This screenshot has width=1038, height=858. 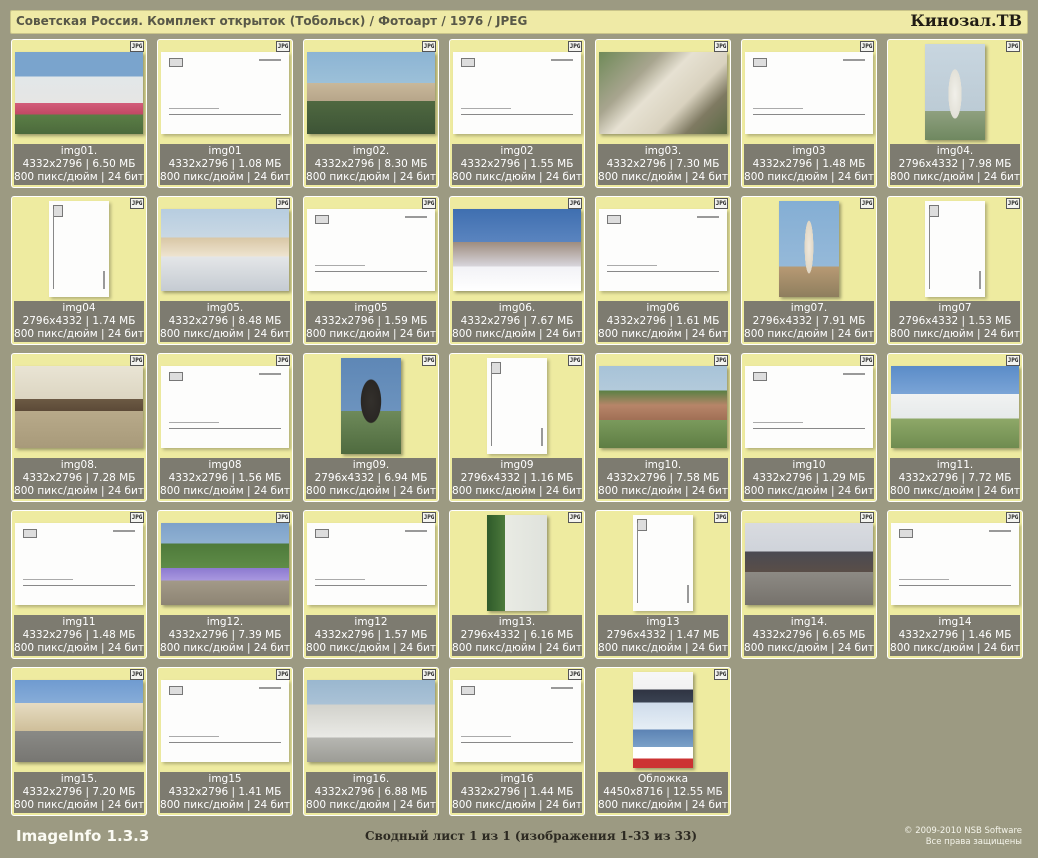 I want to click on file-dimensions: 4332x2796 | 1.56 МБ, so click(x=225, y=478).